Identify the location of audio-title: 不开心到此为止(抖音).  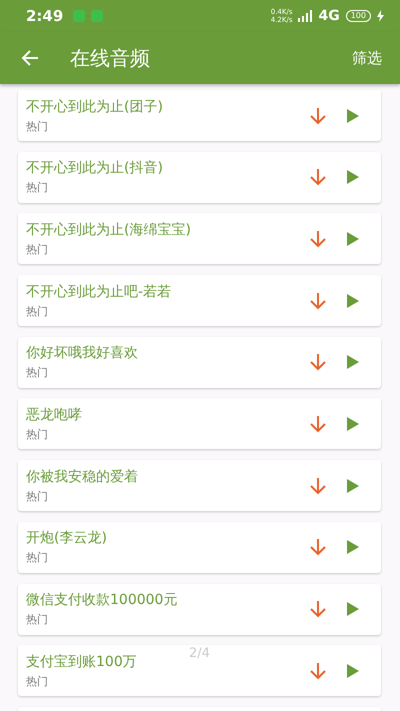
(94, 168).